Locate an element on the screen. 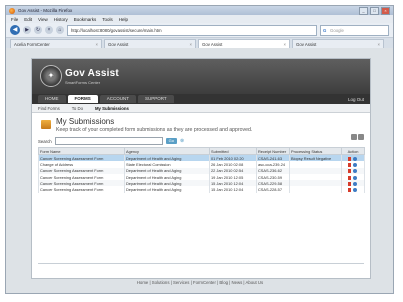 Image resolution: width=403 pixels, height=302 pixels. cell-status is located at coordinates (315, 189).